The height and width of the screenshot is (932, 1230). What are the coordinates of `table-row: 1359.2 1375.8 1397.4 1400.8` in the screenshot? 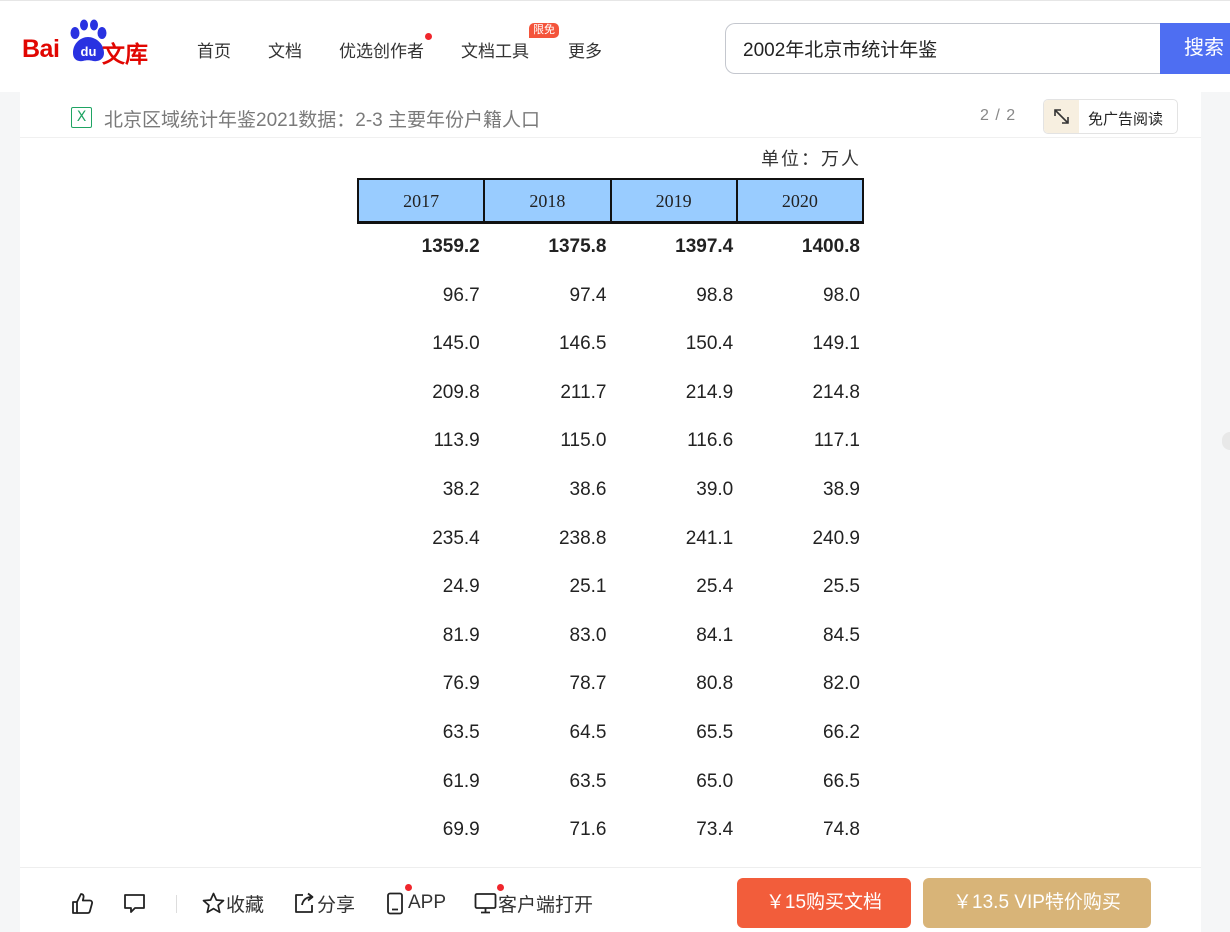 It's located at (610, 247).